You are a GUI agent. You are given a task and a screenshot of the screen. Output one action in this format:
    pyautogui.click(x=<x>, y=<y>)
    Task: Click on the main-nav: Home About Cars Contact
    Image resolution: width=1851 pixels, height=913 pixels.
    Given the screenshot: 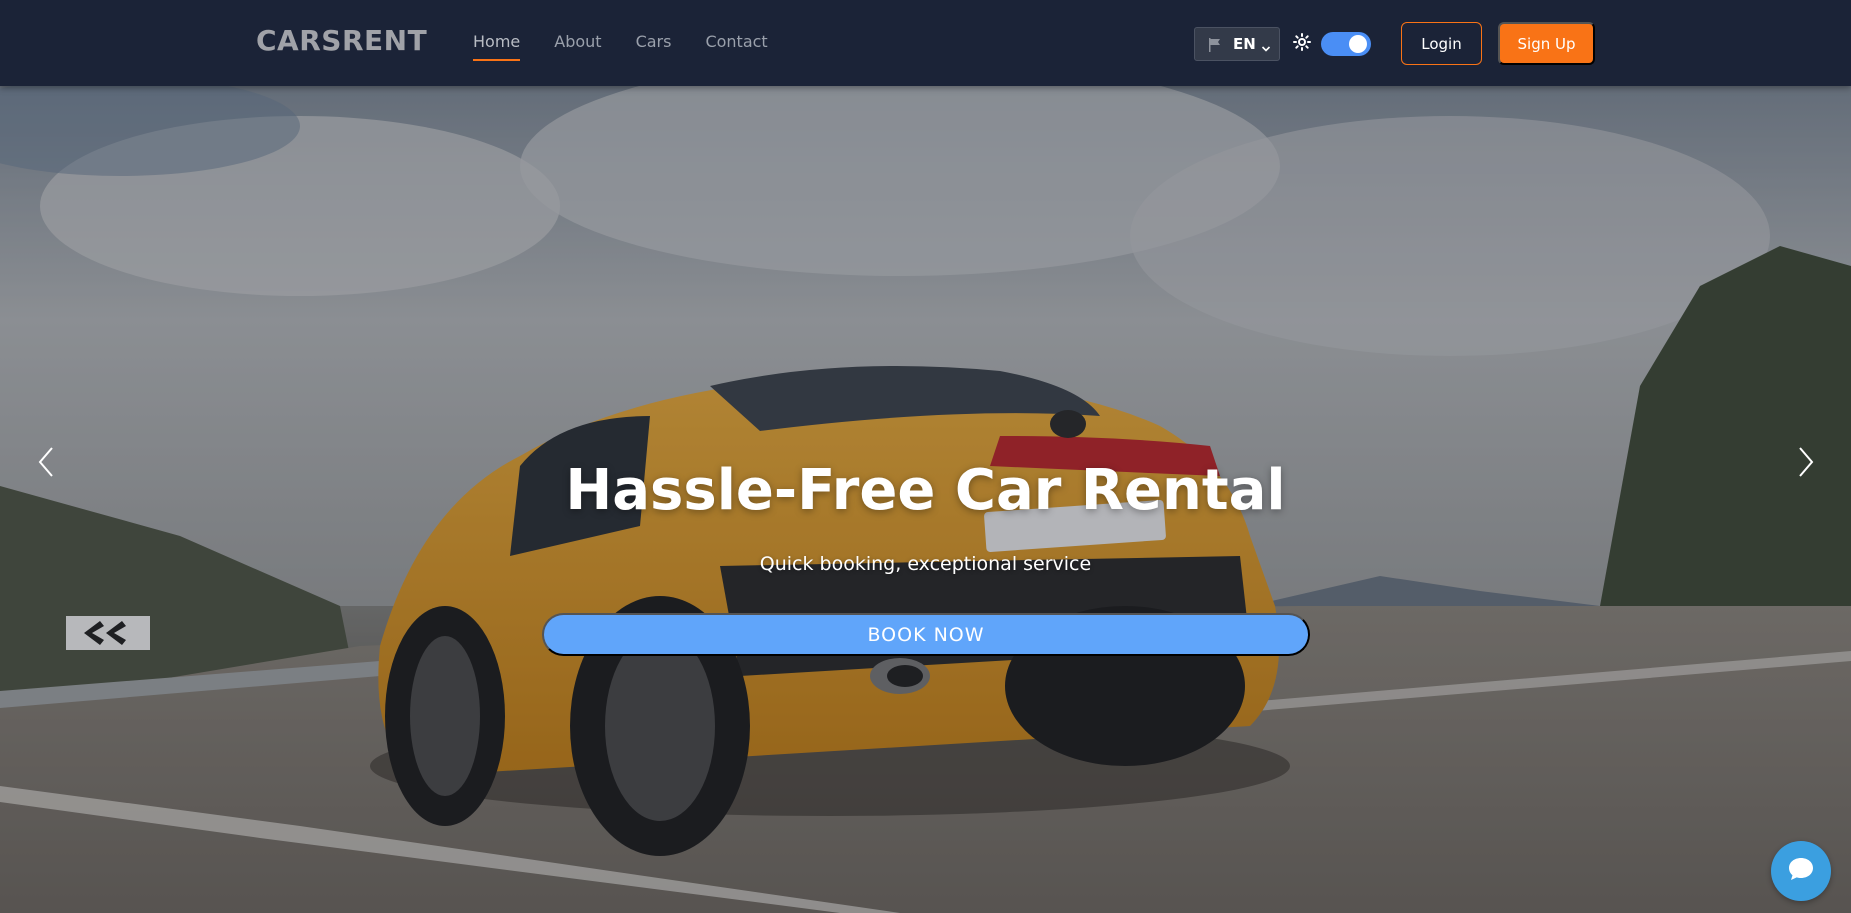 What is the action you would take?
    pyautogui.click(x=637, y=46)
    